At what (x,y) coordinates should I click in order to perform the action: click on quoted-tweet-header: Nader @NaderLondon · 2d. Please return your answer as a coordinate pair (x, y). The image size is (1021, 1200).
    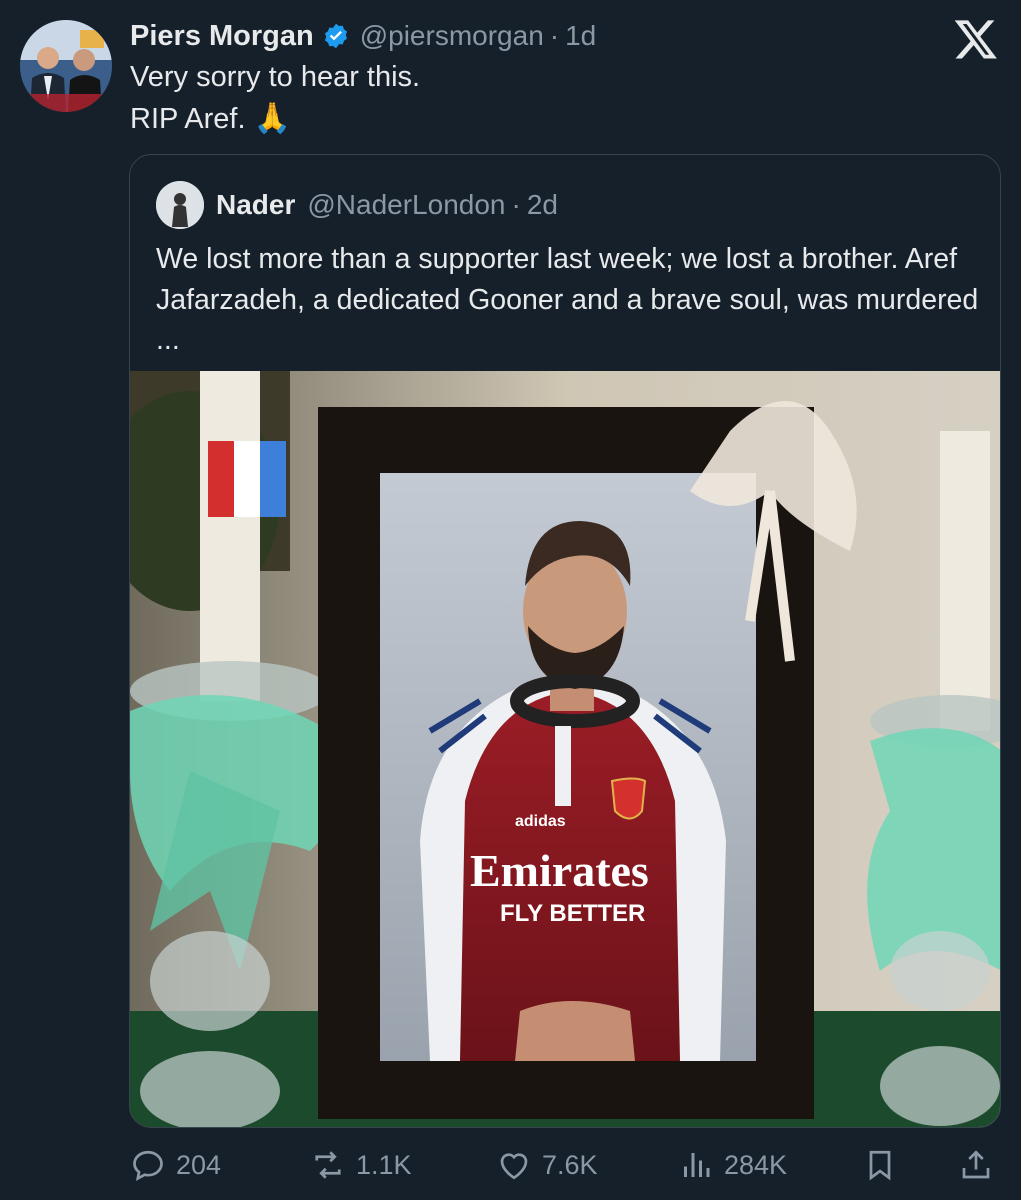
    Looking at the image, I should click on (357, 205).